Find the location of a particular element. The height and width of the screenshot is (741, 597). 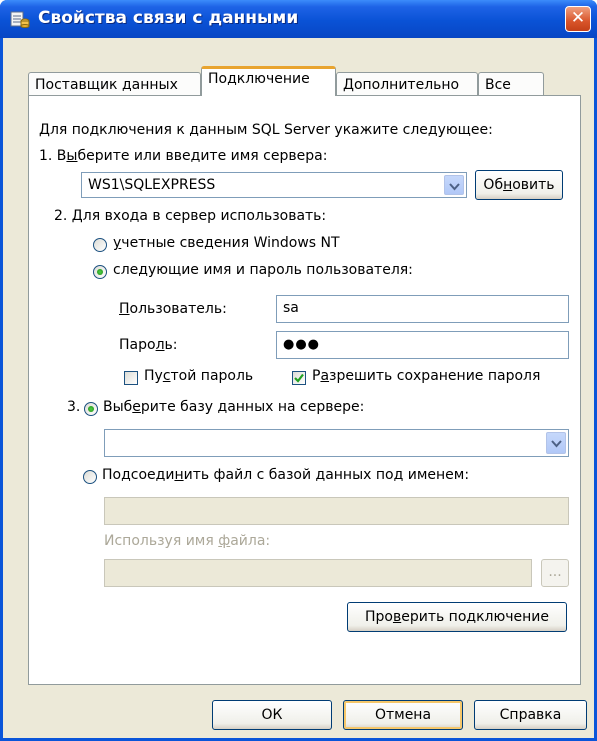

empty-password-checkbox is located at coordinates (131, 378).